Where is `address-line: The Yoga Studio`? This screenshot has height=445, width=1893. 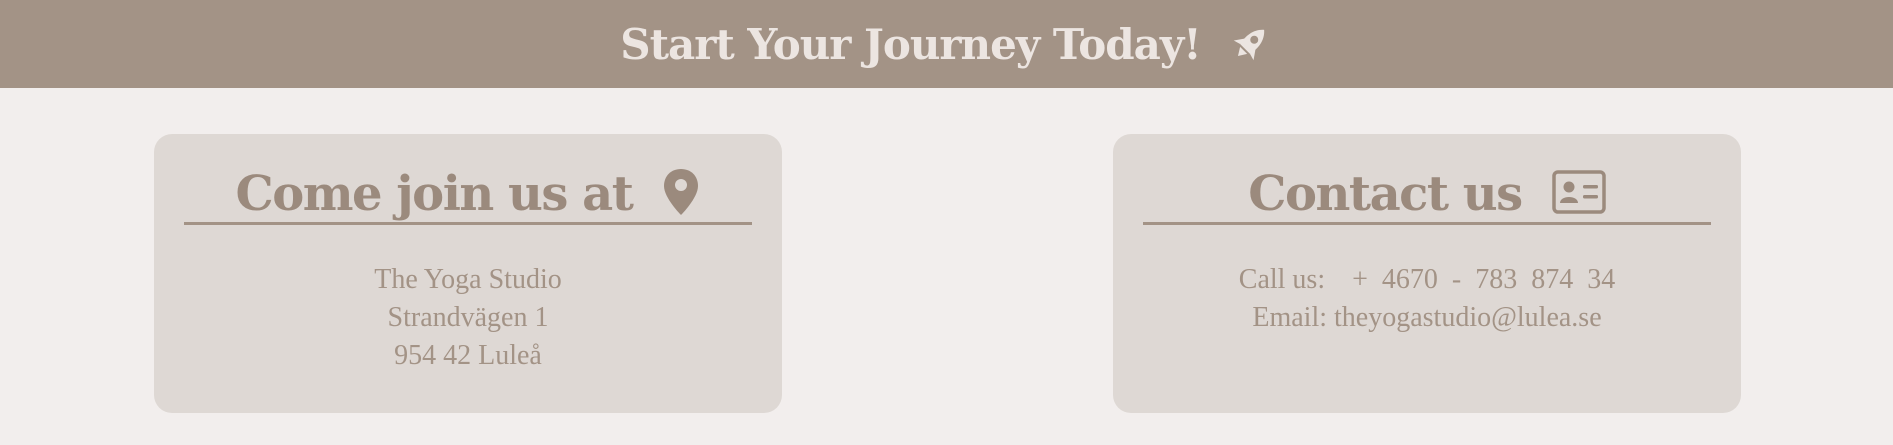 address-line: The Yoga Studio is located at coordinates (468, 279).